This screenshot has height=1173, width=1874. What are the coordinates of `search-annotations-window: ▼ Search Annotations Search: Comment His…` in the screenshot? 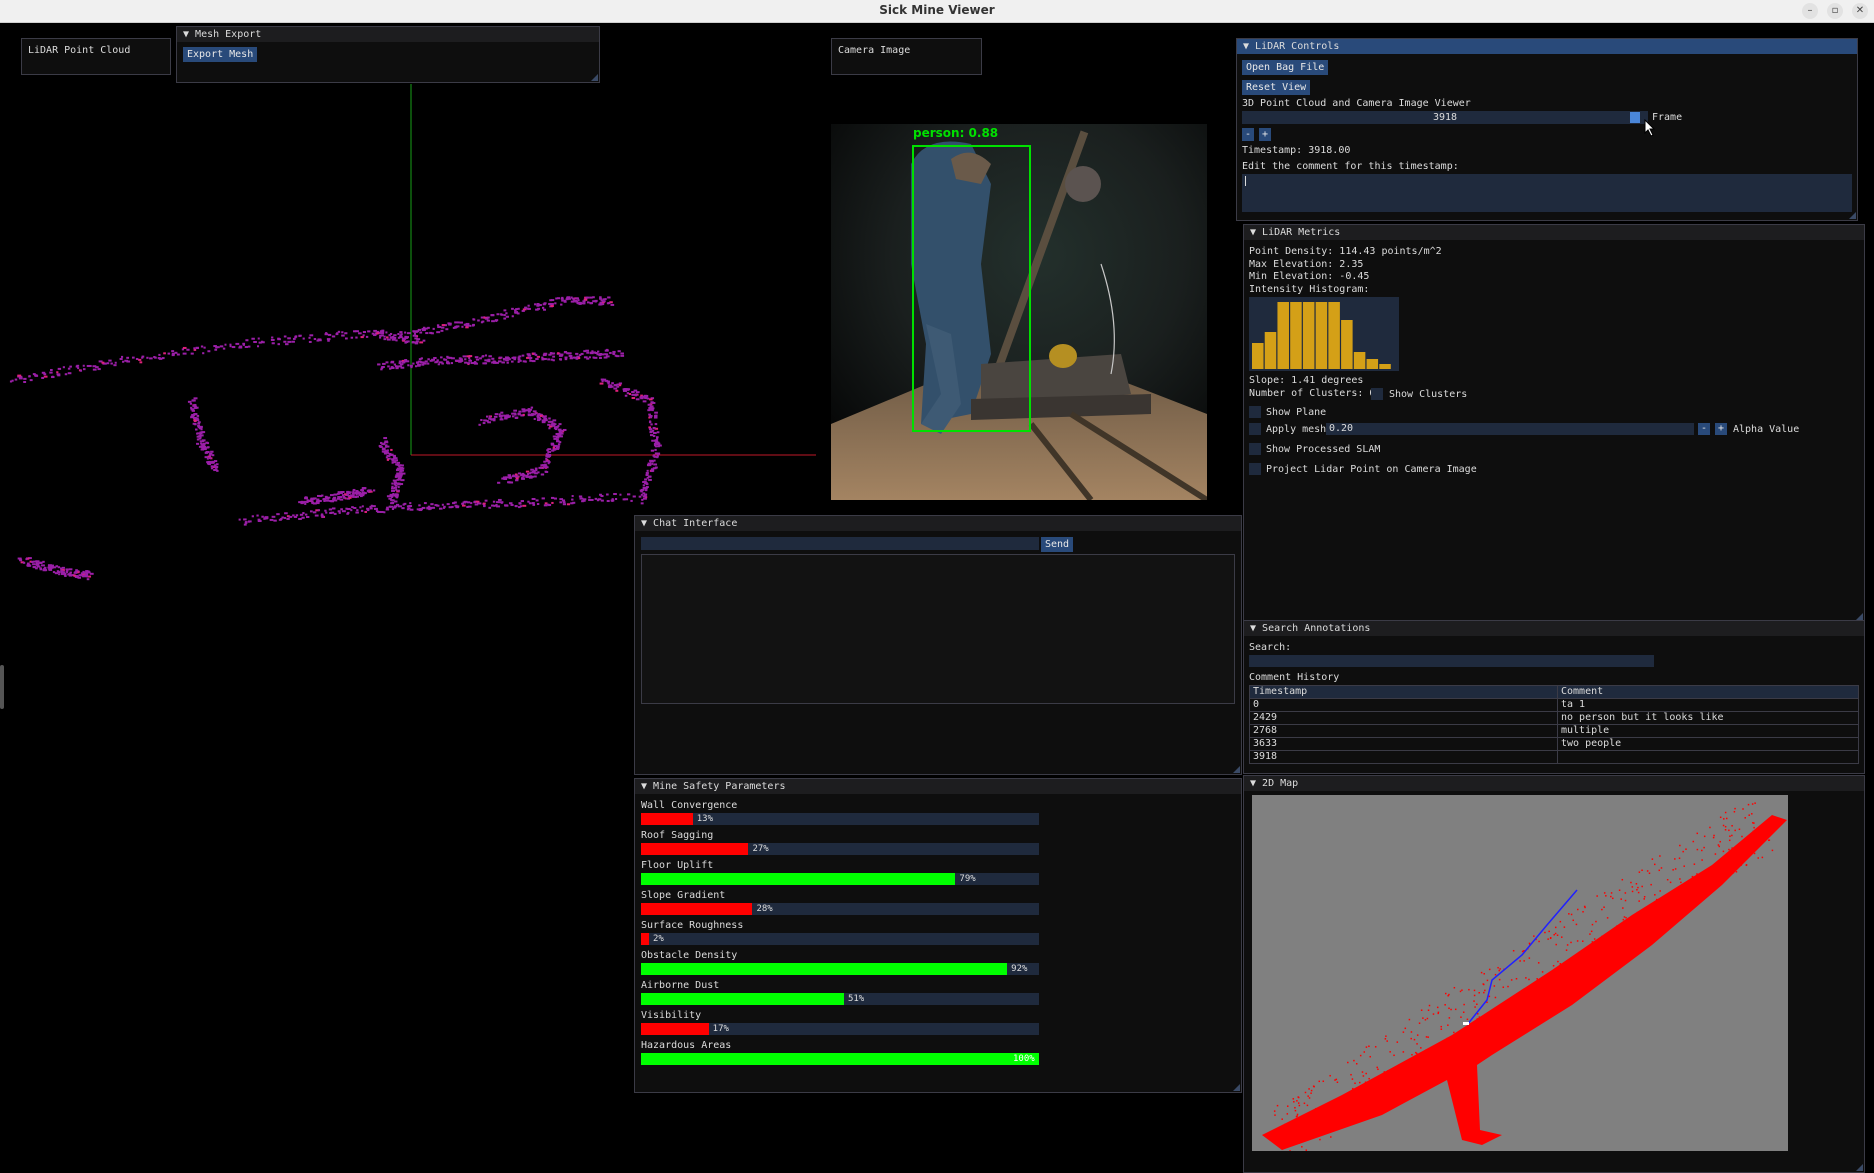 It's located at (1554, 697).